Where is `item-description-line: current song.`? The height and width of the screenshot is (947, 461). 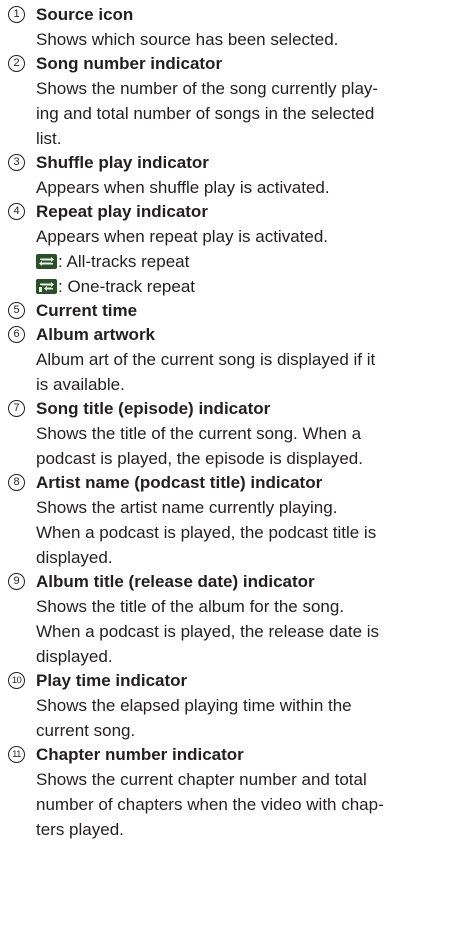
item-description-line: current song. is located at coordinates (86, 730).